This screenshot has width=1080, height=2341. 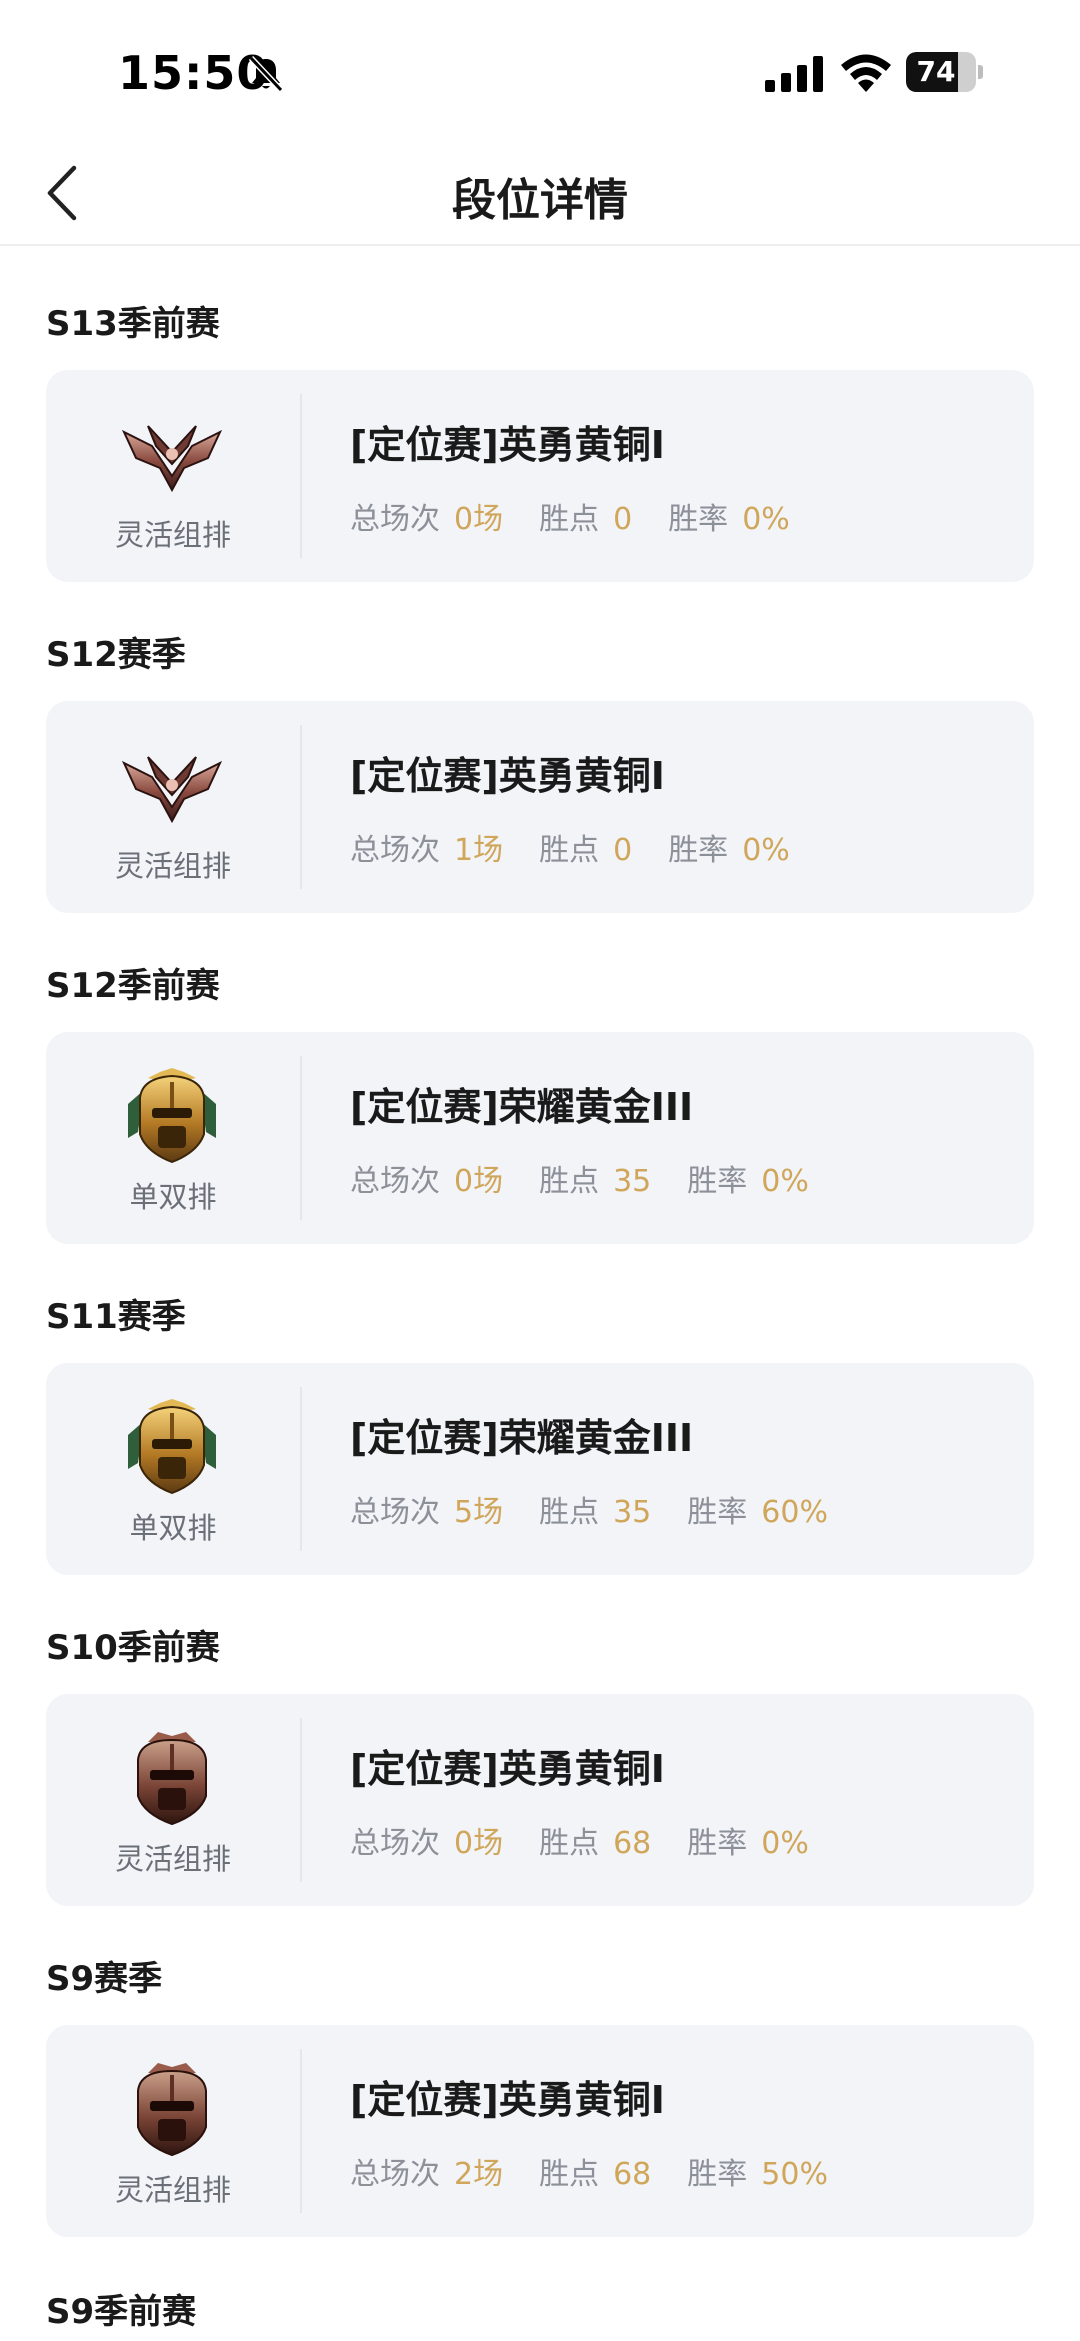 I want to click on stats-row: 总场次 0场 胜点 68 胜率 0%, so click(x=597, y=1840).